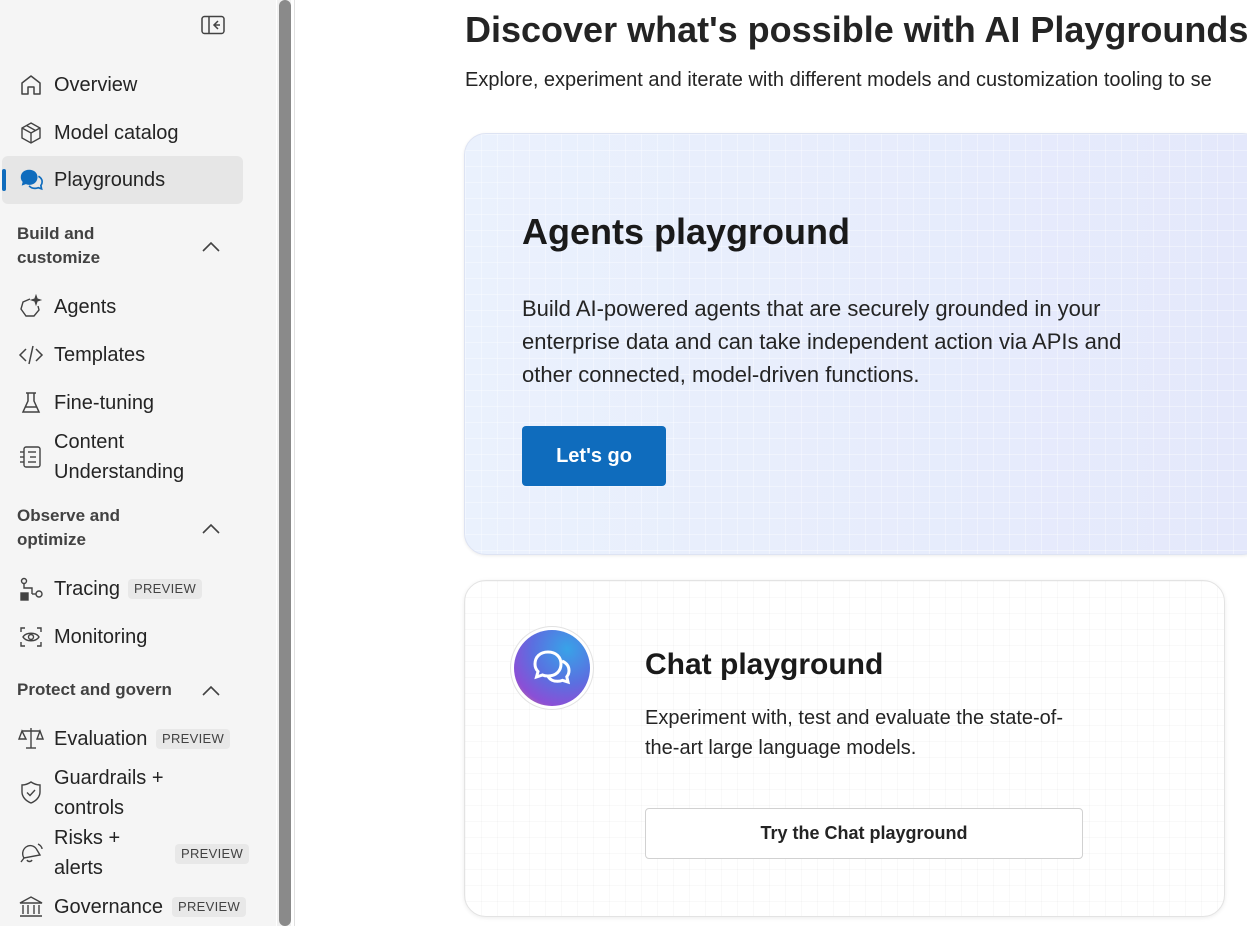 This screenshot has width=1247, height=926. What do you see at coordinates (31, 85) in the screenshot?
I see `home-icon` at bounding box center [31, 85].